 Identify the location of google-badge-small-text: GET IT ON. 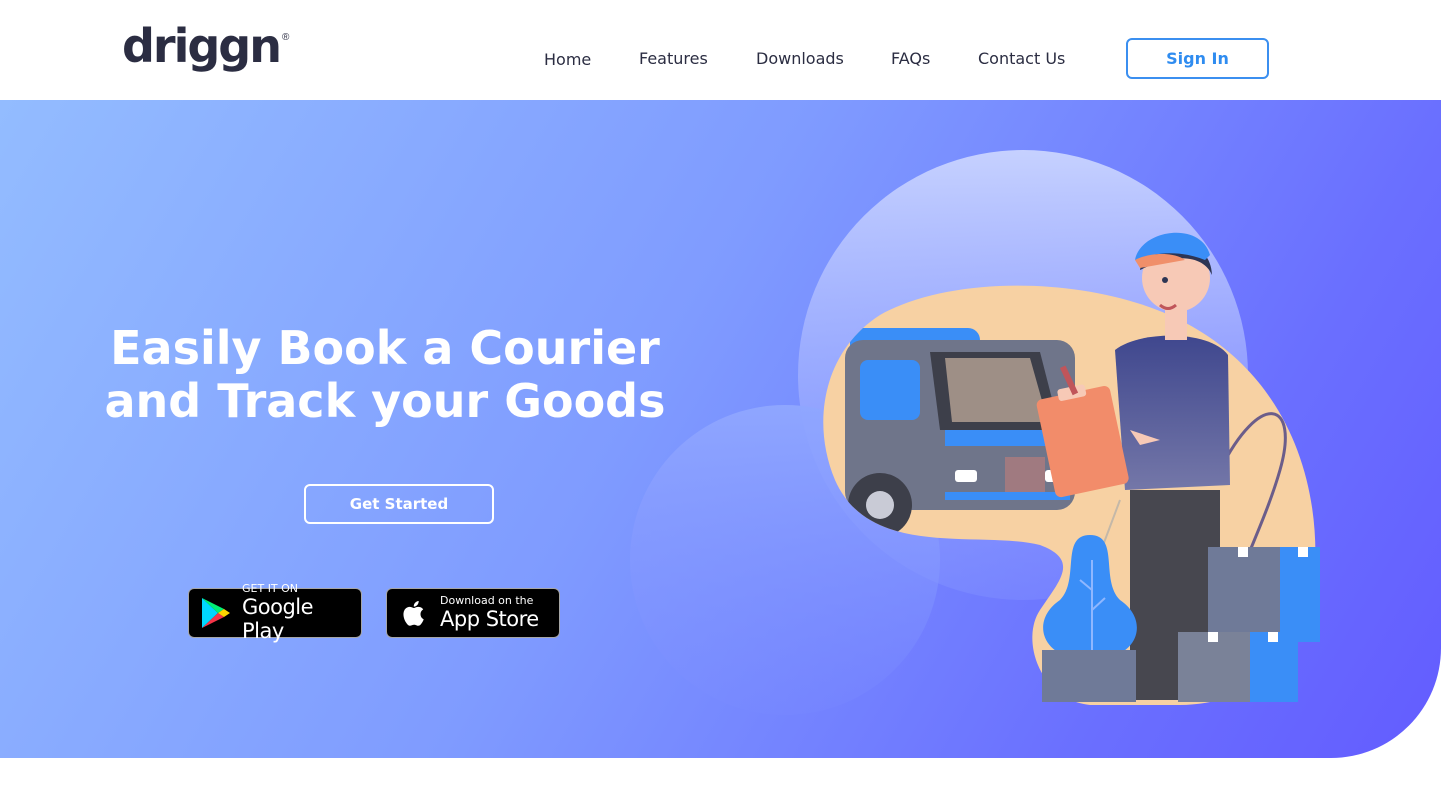
(270, 588).